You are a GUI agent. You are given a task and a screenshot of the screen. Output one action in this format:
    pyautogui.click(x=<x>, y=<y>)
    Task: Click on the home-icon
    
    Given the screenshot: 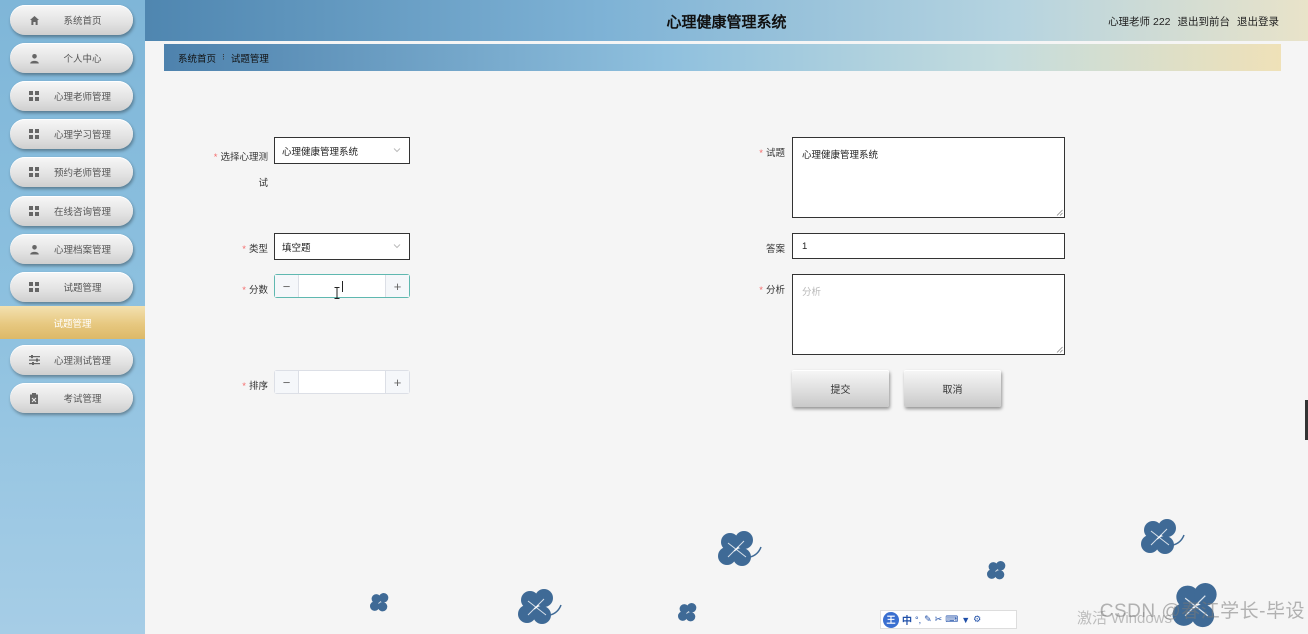 What is the action you would take?
    pyautogui.click(x=34, y=20)
    